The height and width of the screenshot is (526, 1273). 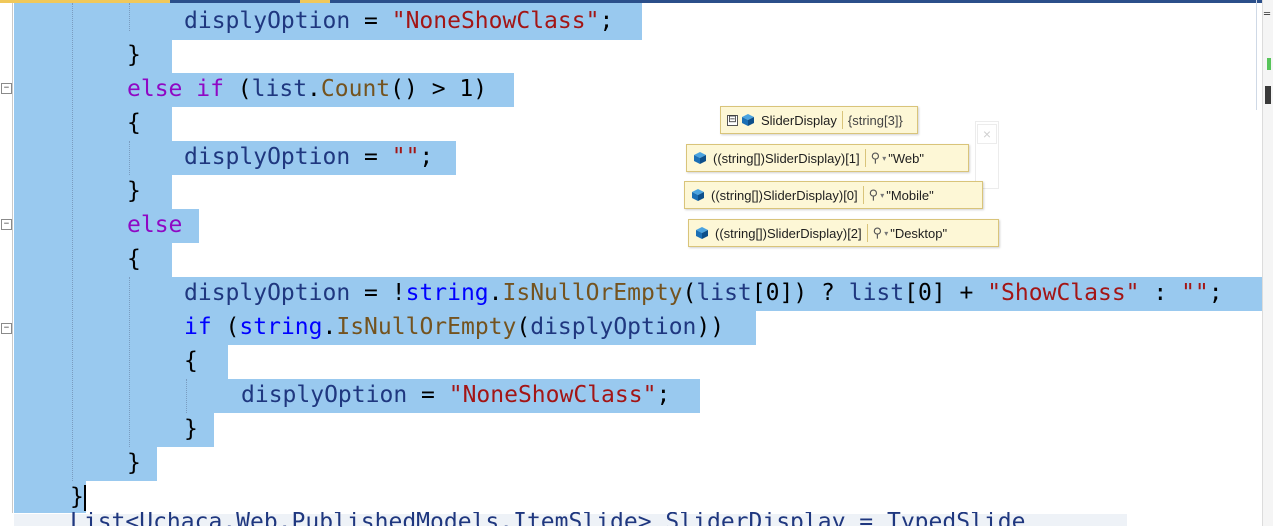 I want to click on datatip-name: ((string[])SliderDisplay)[2], so click(x=788, y=233).